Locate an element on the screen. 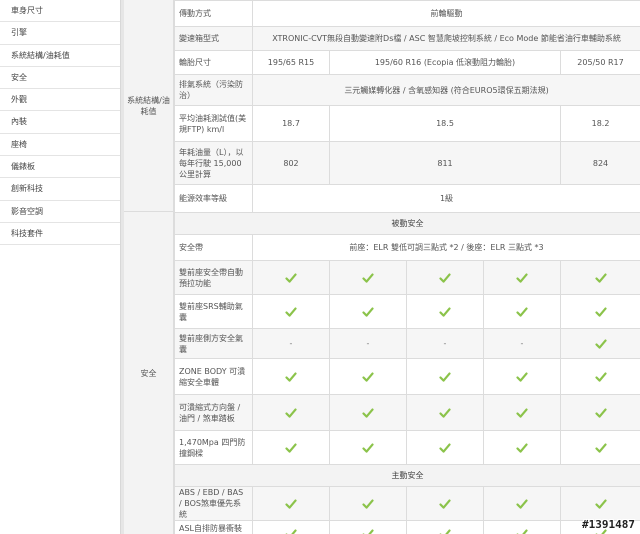 Image resolution: width=640 pixels, height=534 pixels. row-label-tire: 輪胎尺寸 is located at coordinates (213, 62).